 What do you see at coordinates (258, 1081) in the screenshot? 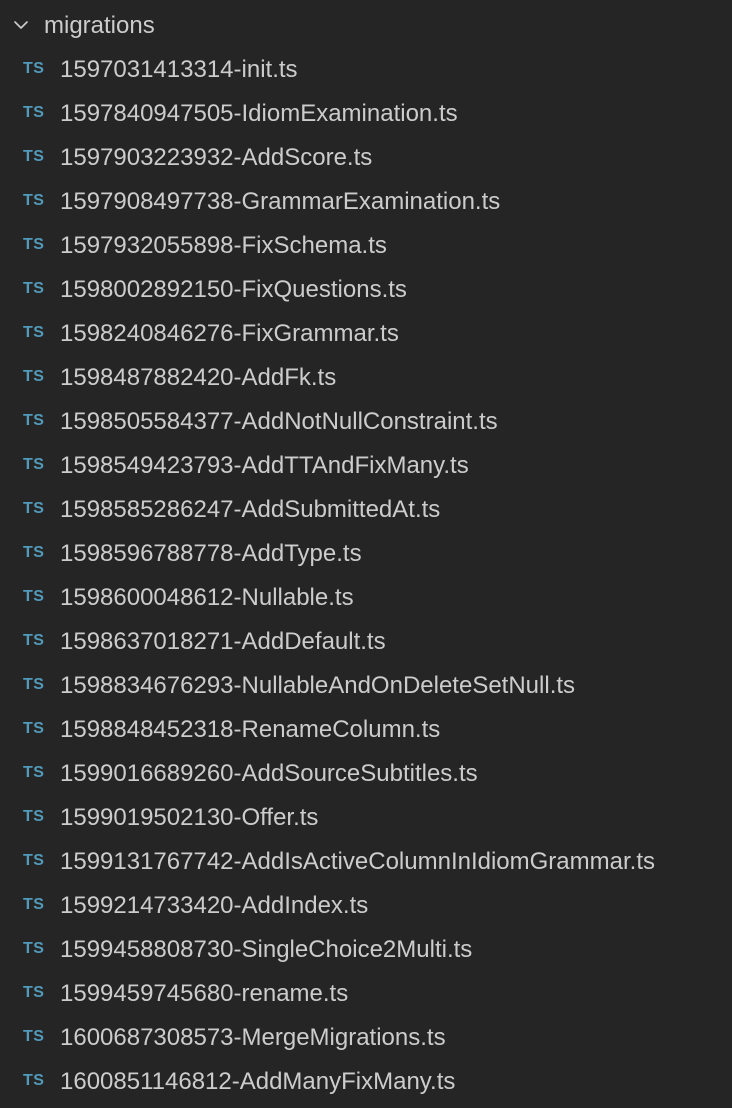
I see `file-name: 1600851146812-AddManyFixMany.ts` at bounding box center [258, 1081].